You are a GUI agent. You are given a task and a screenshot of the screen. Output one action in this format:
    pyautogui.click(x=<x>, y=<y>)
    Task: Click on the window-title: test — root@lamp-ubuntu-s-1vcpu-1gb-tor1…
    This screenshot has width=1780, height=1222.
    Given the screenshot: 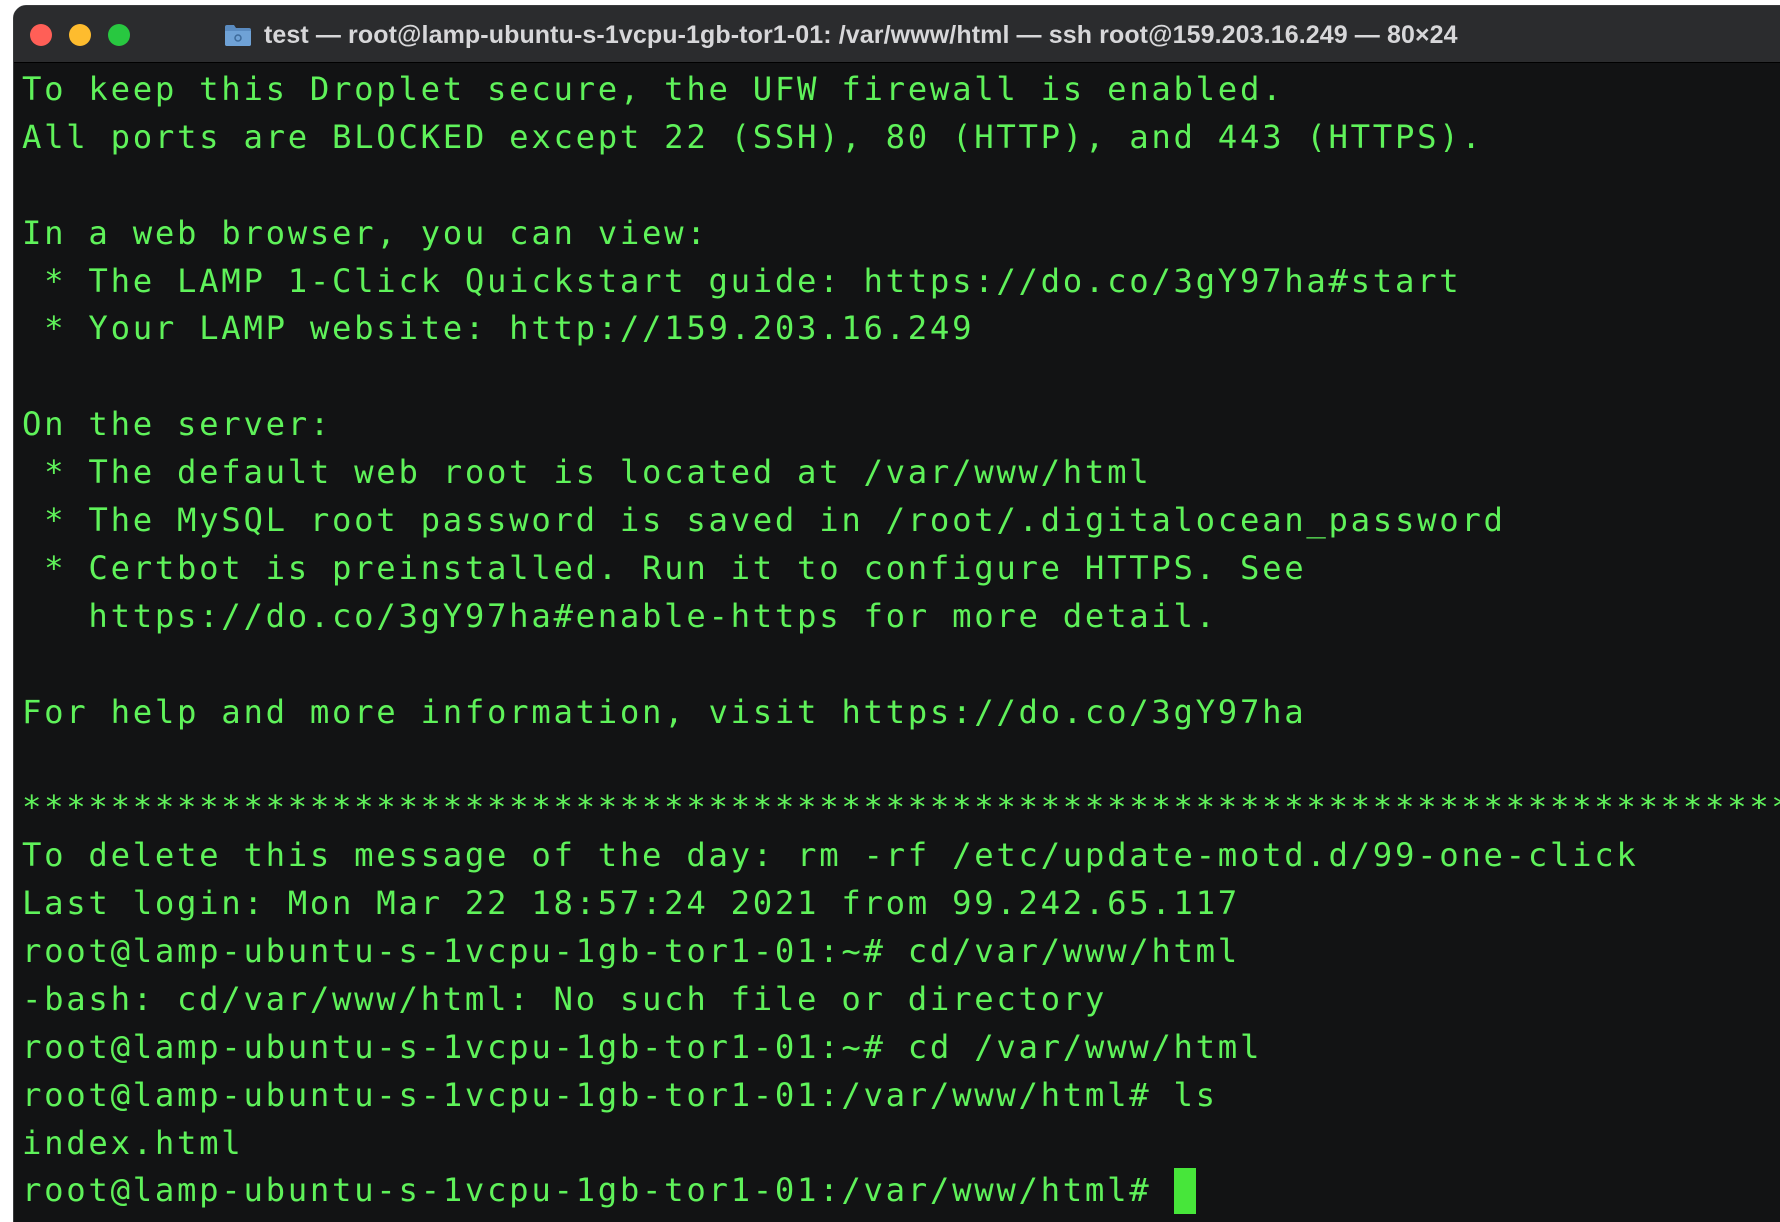 What is the action you would take?
    pyautogui.click(x=861, y=34)
    